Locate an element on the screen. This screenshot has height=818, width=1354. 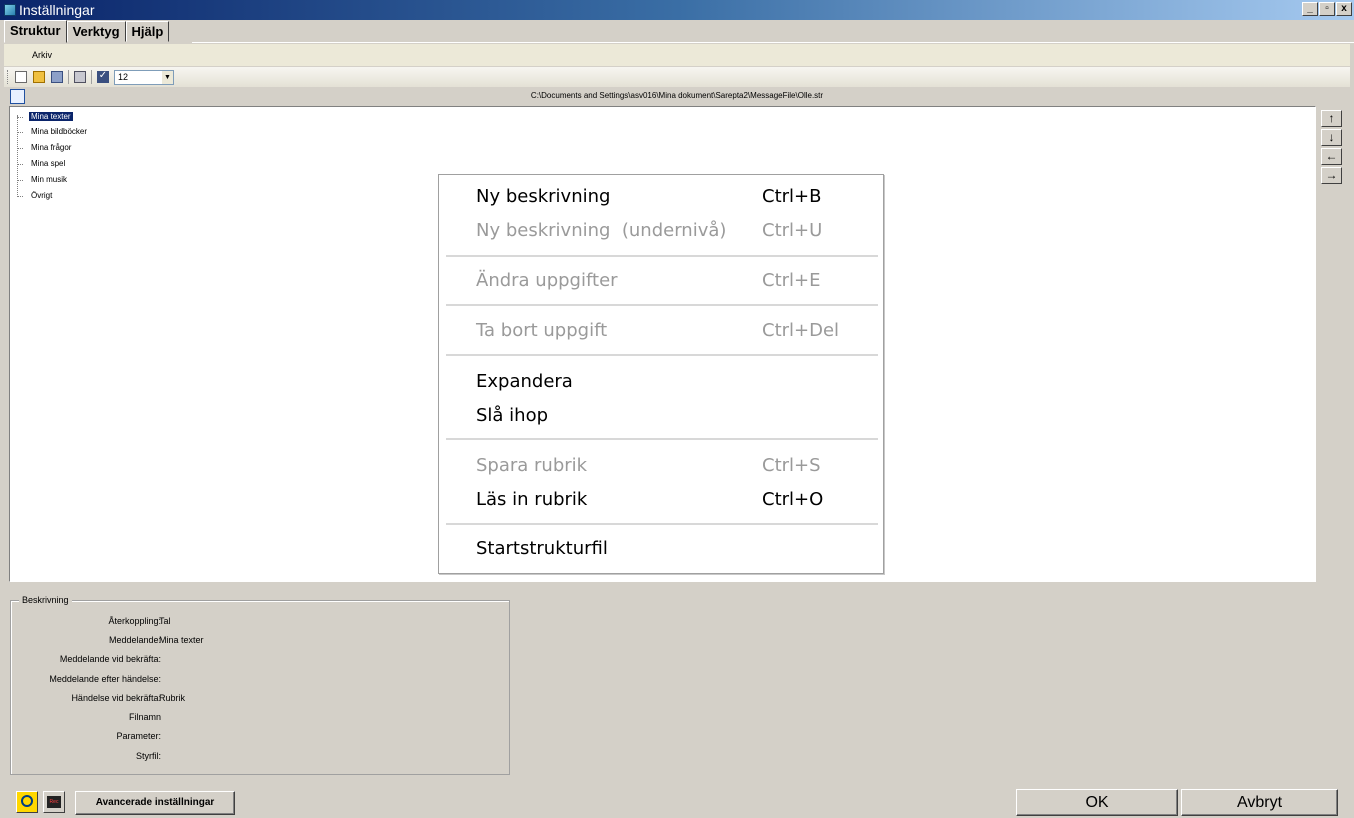
move-buttons: ↑ ↓ ← → is located at coordinates (1331, 148).